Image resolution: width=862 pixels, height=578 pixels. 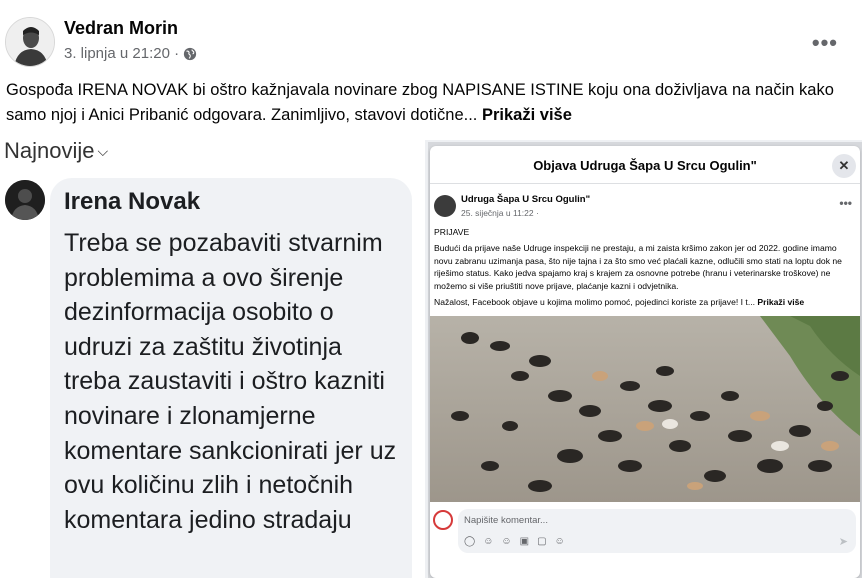 I want to click on sort-label: Najnovije, so click(x=49, y=151).